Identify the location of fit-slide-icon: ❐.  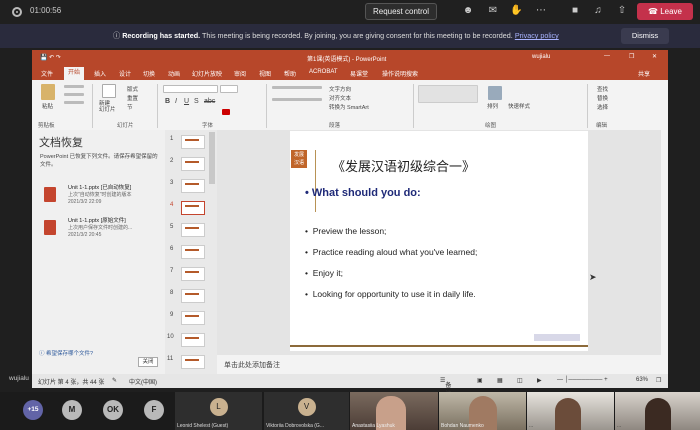
(658, 380).